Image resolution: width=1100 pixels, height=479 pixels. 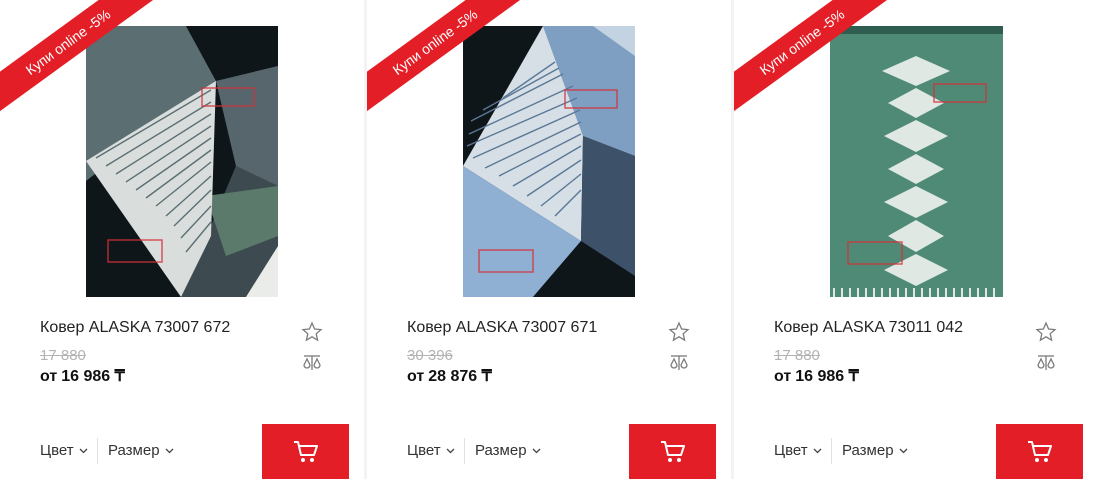 What do you see at coordinates (502, 328) in the screenshot?
I see `product-title: Ковер ALASKA 73007 671` at bounding box center [502, 328].